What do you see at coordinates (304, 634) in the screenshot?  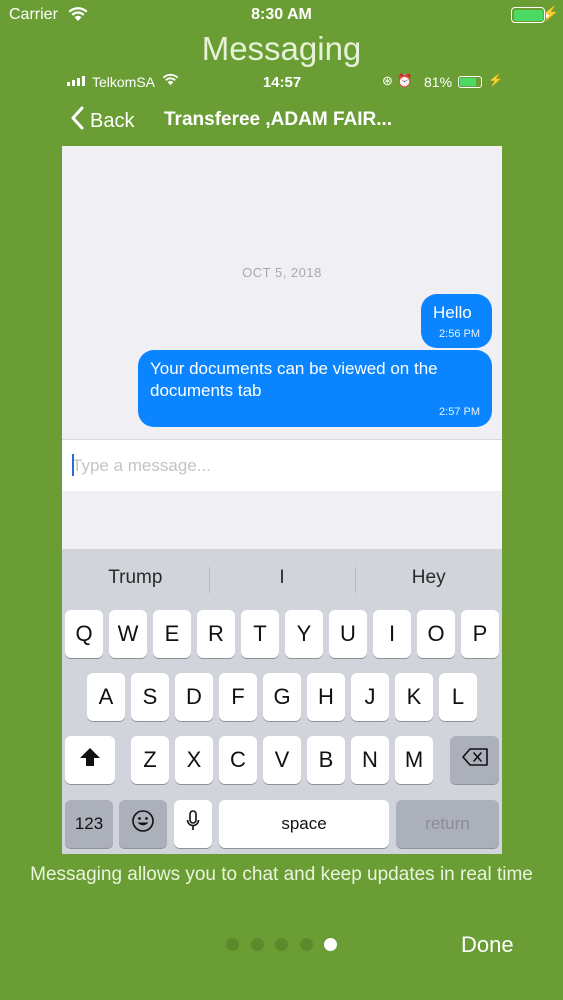 I see `key-y: Y` at bounding box center [304, 634].